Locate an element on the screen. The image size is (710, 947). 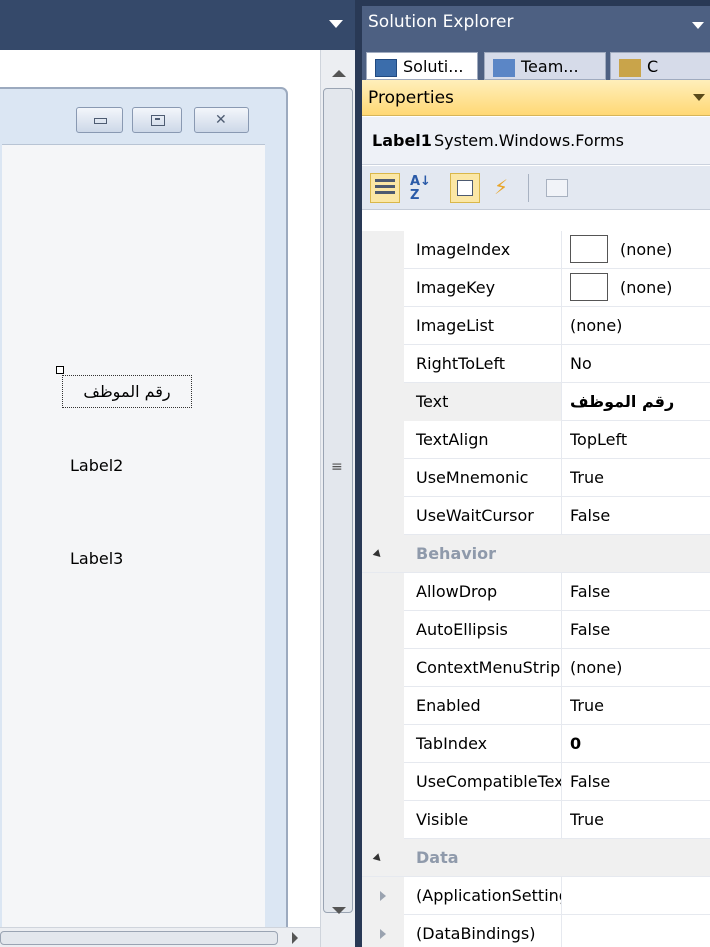
close-icon: ✕ is located at coordinates (221, 120).